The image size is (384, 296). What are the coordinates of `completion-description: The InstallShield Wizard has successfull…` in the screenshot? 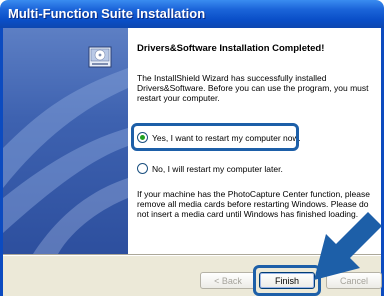 It's located at (253, 88).